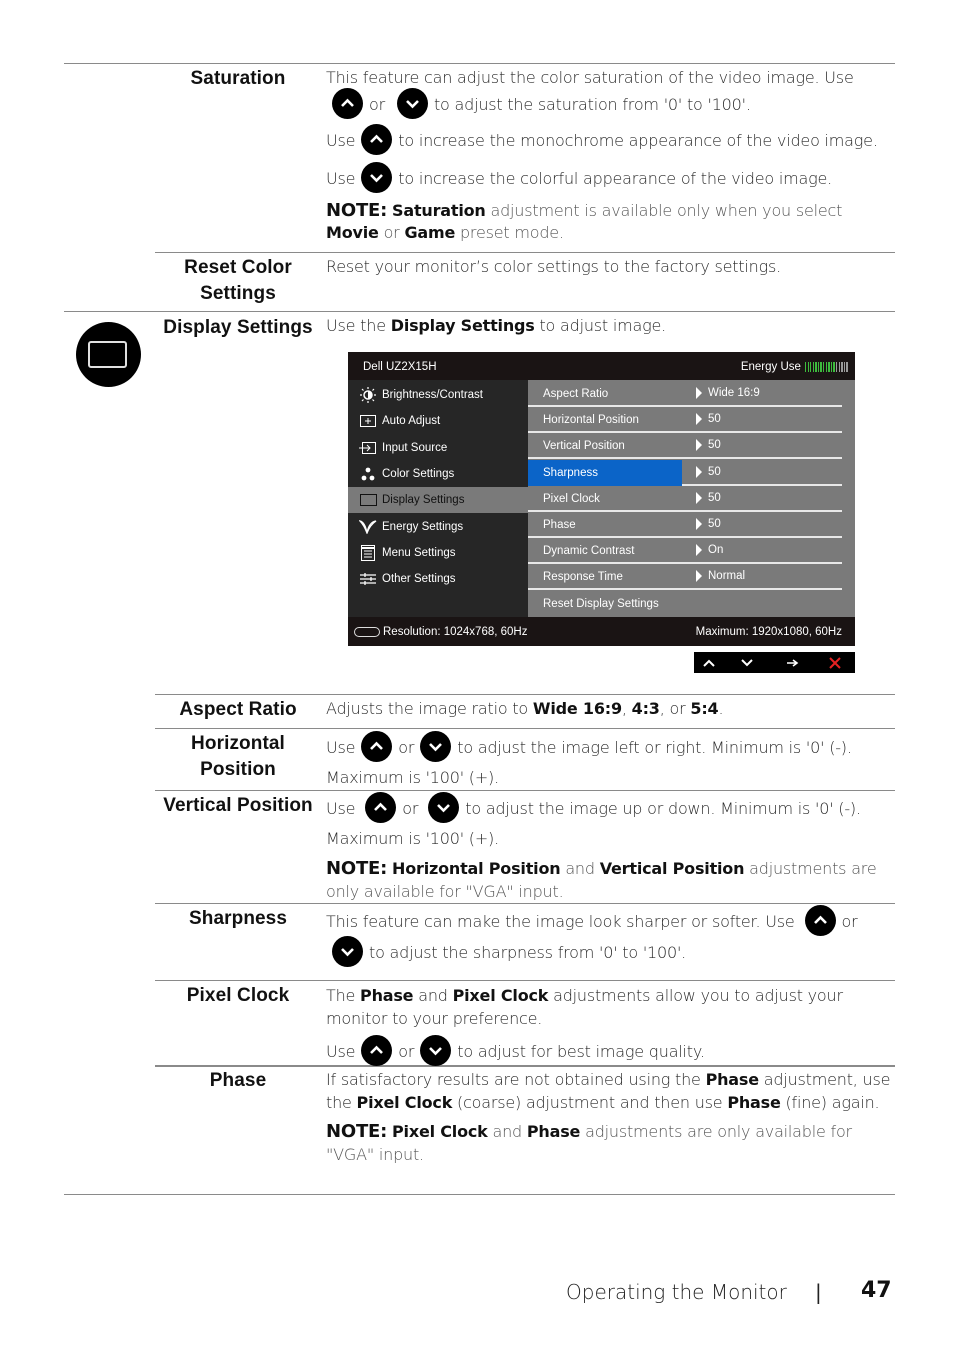  What do you see at coordinates (347, 103) in the screenshot?
I see `up-button-icon` at bounding box center [347, 103].